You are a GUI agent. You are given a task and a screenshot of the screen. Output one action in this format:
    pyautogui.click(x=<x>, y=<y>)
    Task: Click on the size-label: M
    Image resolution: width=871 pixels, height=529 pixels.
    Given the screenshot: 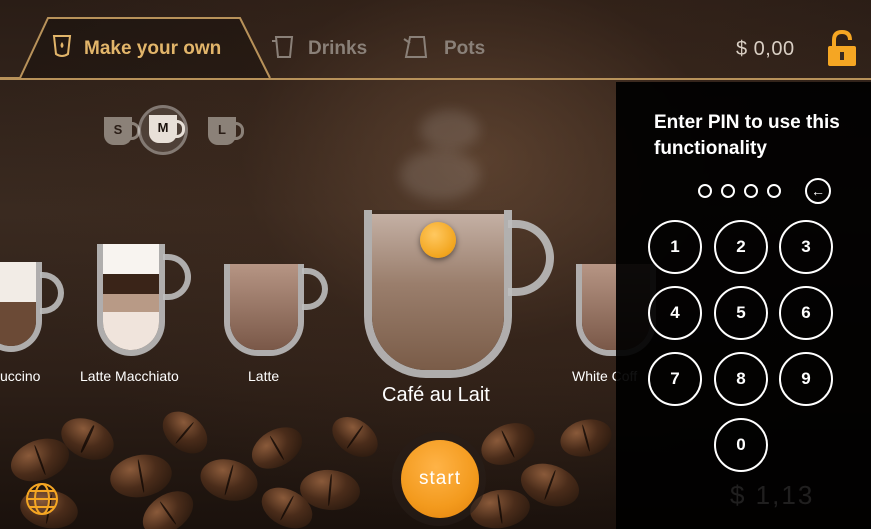 What is the action you would take?
    pyautogui.click(x=163, y=127)
    